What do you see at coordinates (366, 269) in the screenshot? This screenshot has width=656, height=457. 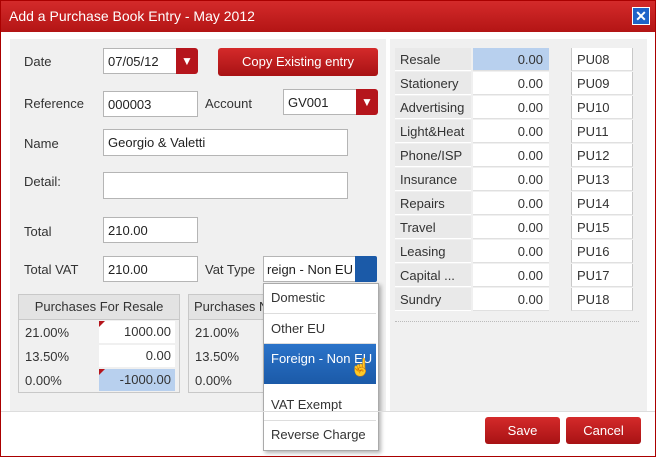 I see `vat-type-dropdown-button` at bounding box center [366, 269].